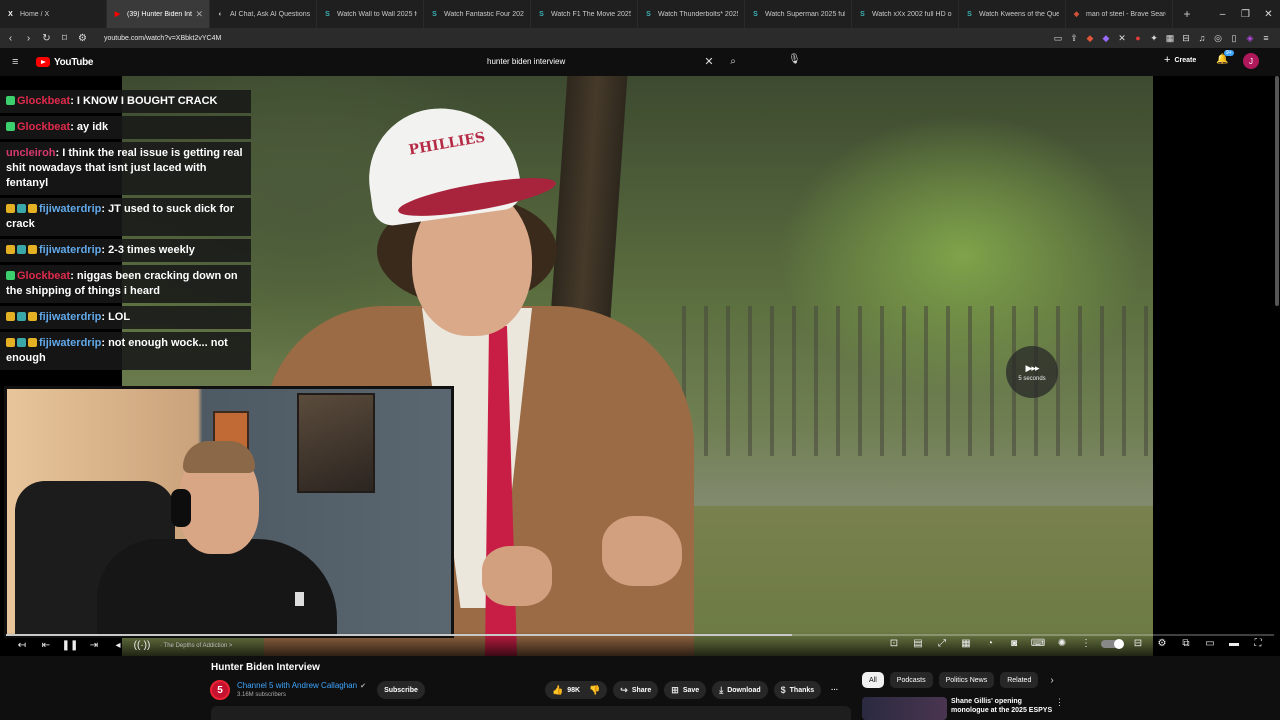 Image resolution: width=1280 pixels, height=720 pixels. What do you see at coordinates (1202, 38) in the screenshot?
I see `media-icon: ♫` at bounding box center [1202, 38].